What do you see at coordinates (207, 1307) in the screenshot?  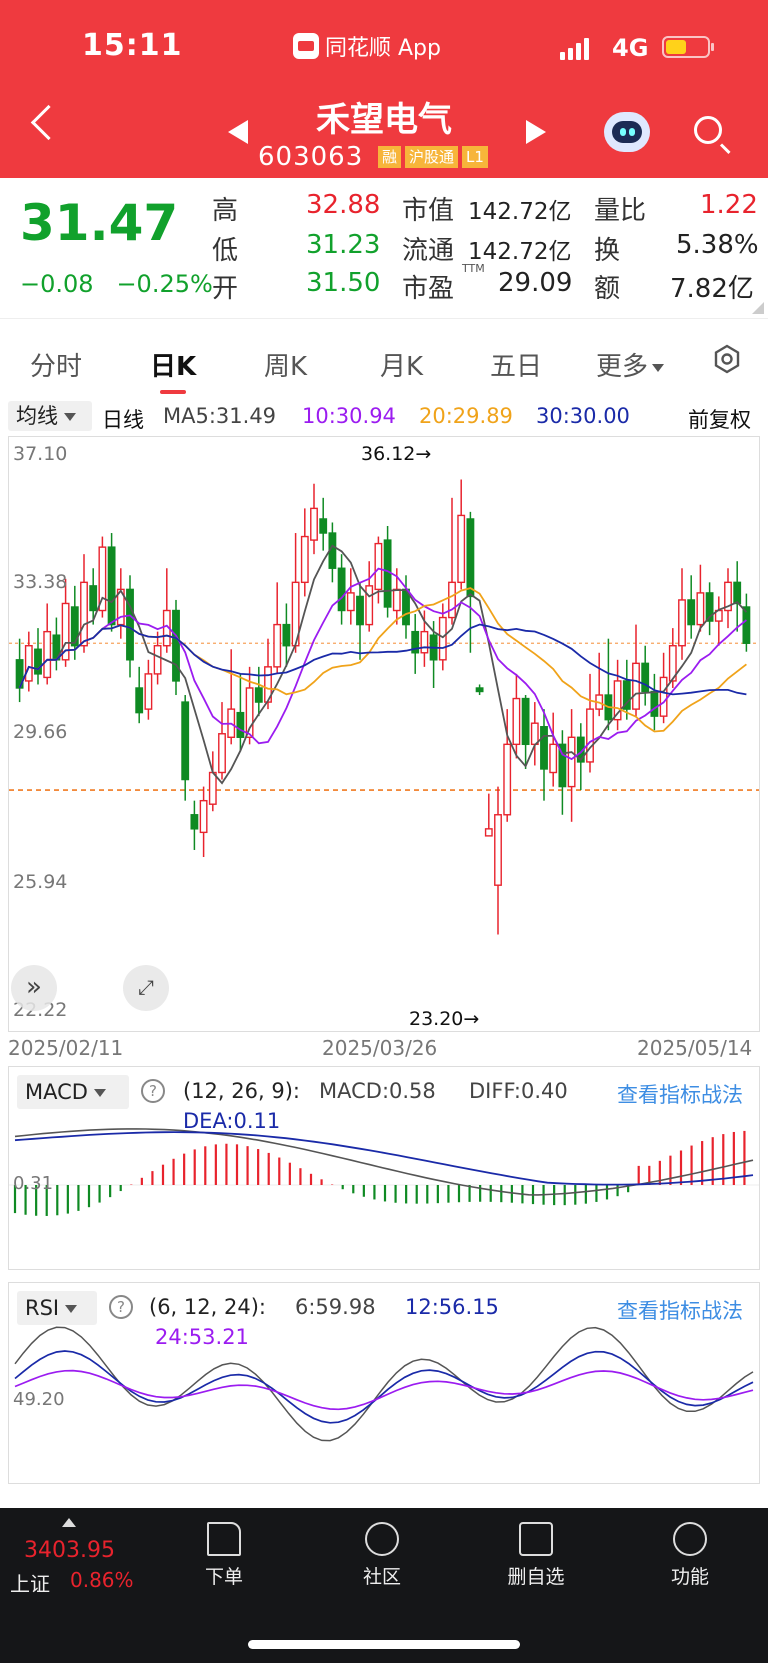 I see `rsi-params: (6, 12, 24):` at bounding box center [207, 1307].